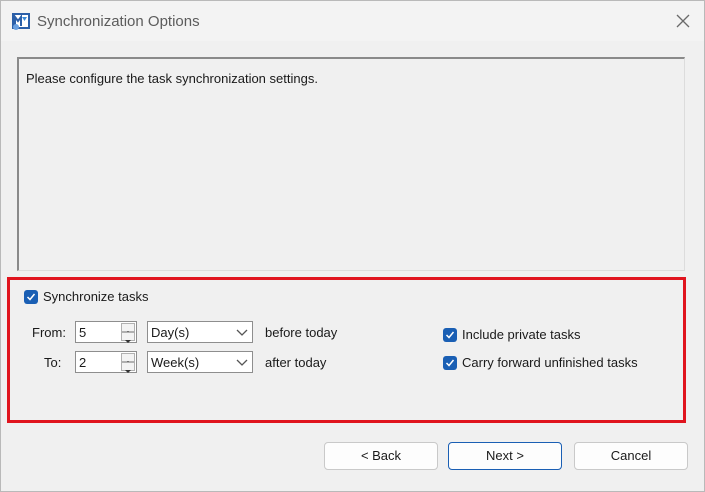  Describe the element at coordinates (381, 456) in the screenshot. I see `back-button: < Back` at that location.